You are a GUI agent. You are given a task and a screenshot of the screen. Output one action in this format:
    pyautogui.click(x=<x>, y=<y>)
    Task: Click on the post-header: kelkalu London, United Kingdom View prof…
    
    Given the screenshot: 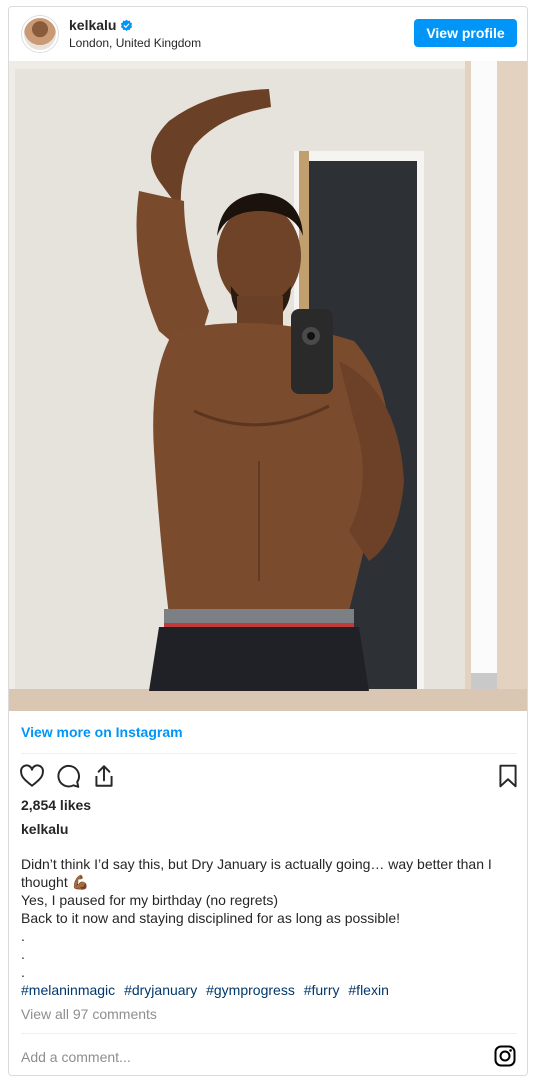 What is the action you would take?
    pyautogui.click(x=268, y=34)
    